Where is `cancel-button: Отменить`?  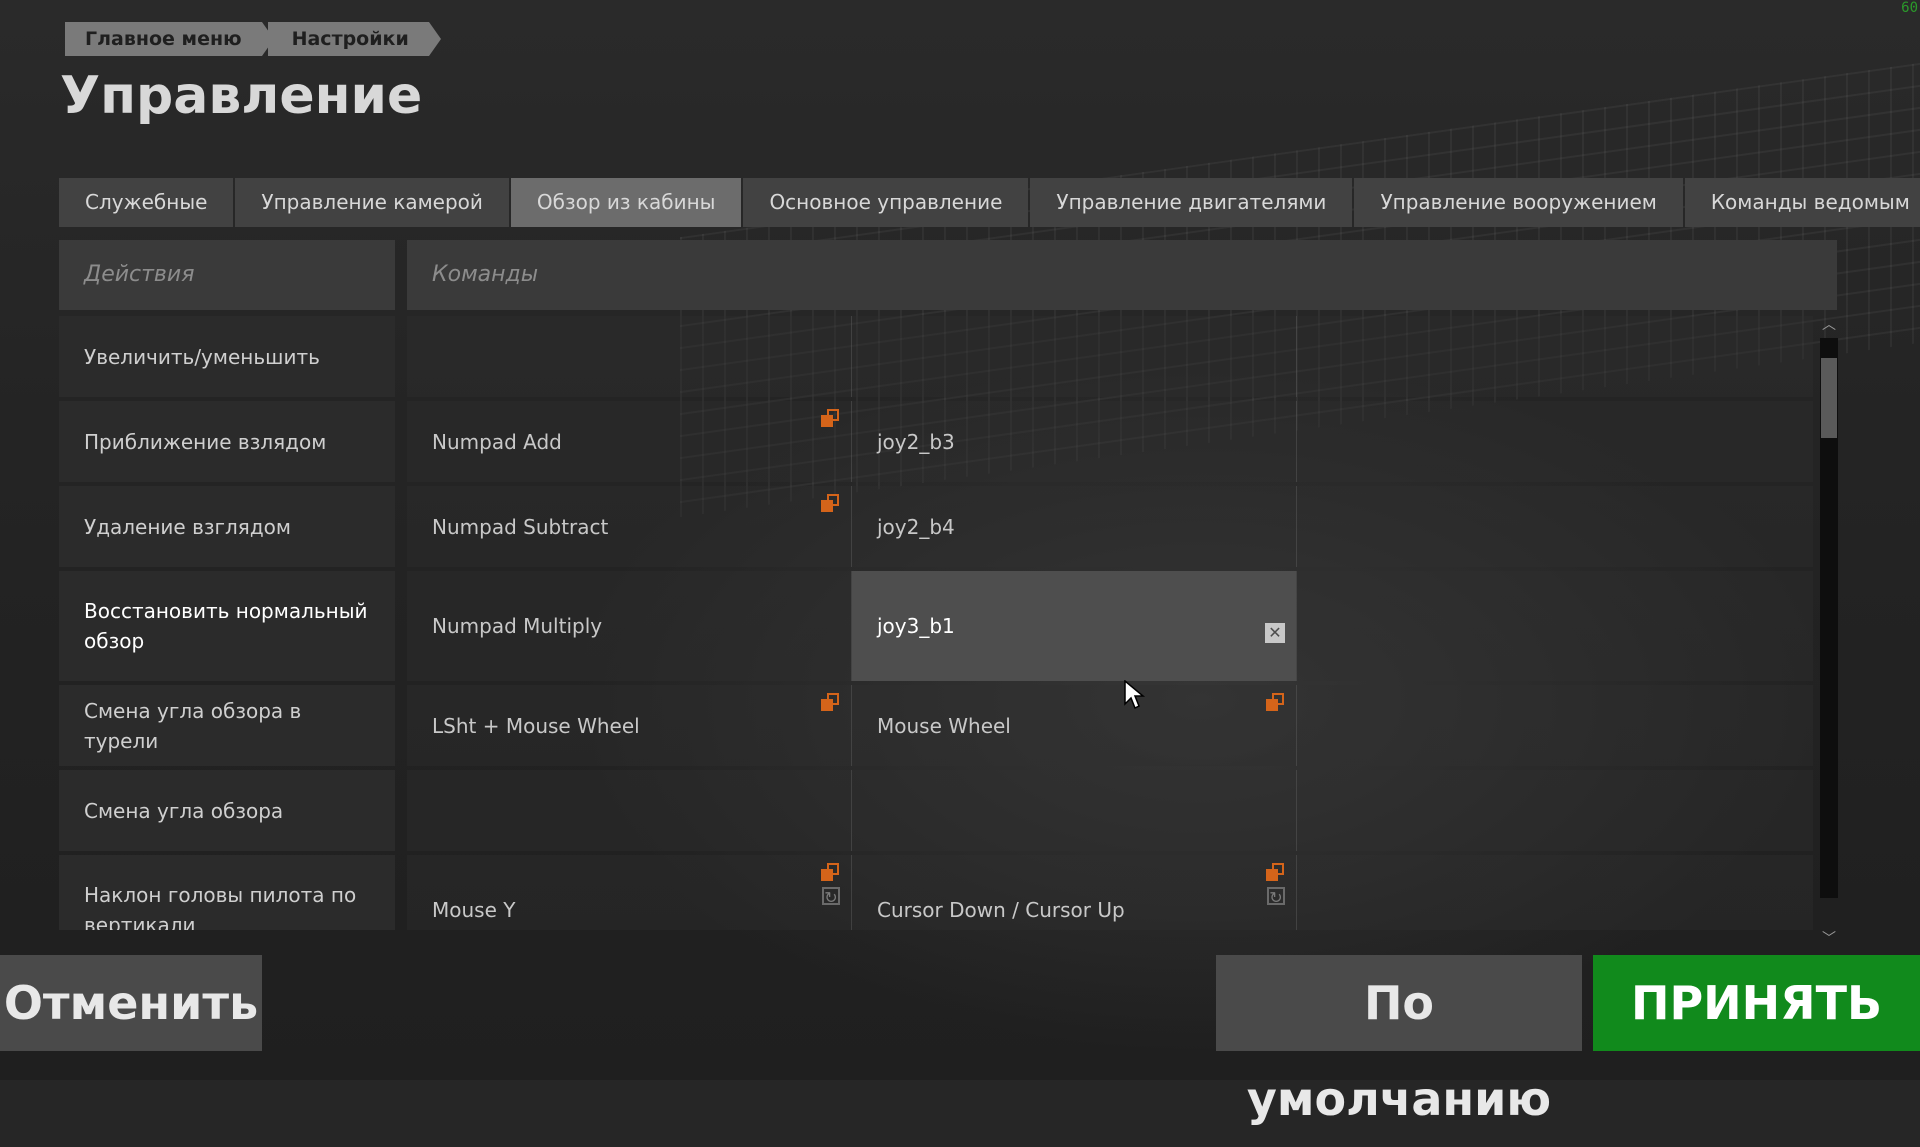
cancel-button: Отменить is located at coordinates (131, 1003).